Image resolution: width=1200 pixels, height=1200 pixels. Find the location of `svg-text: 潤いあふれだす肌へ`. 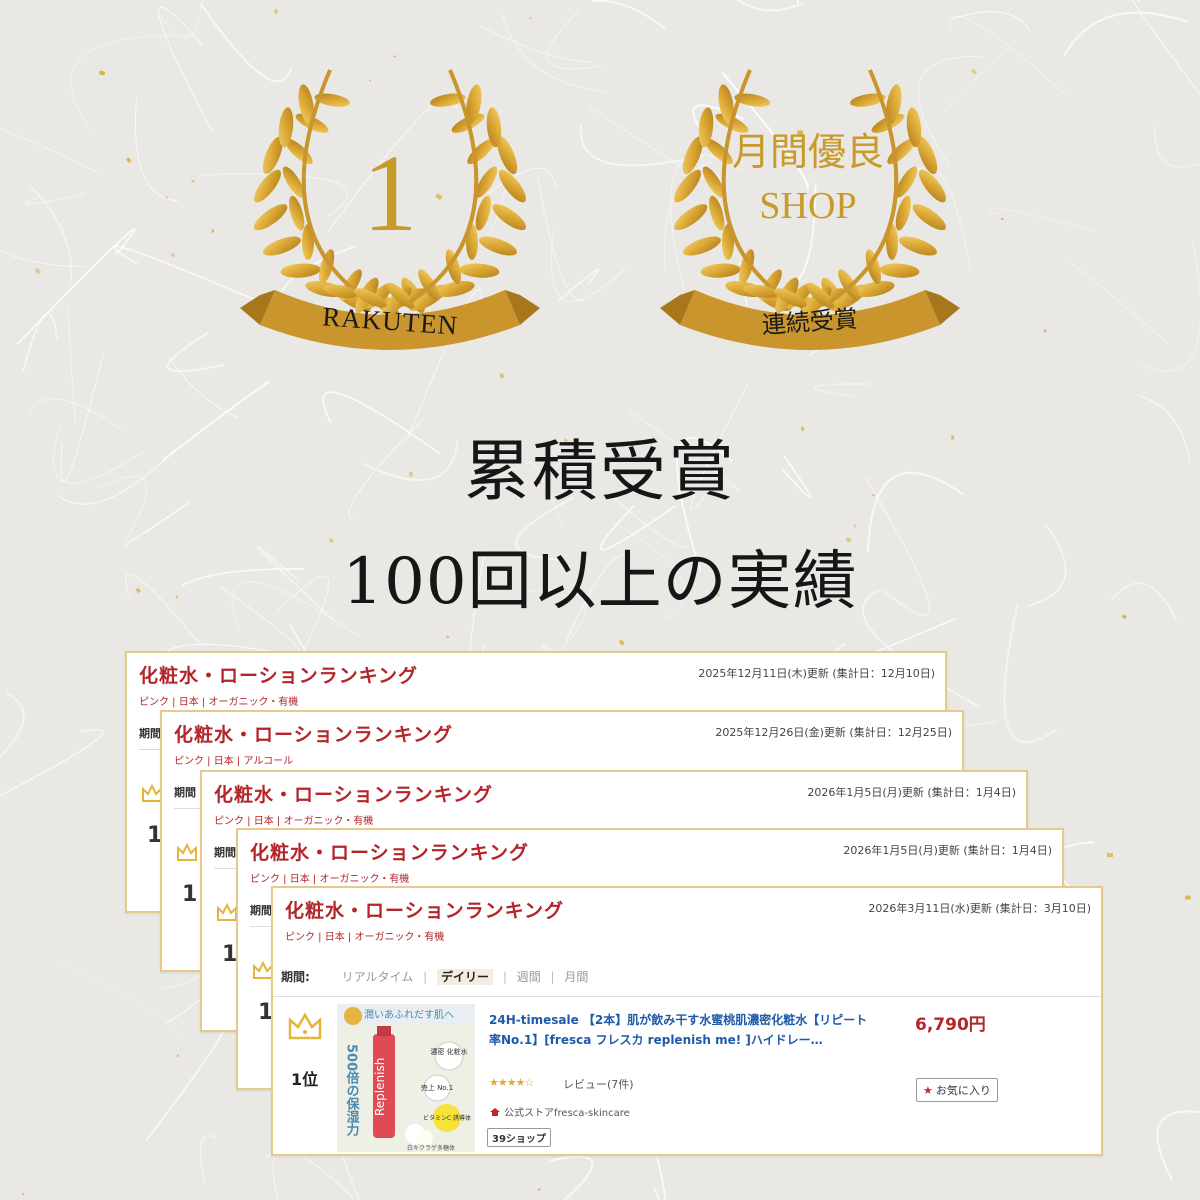

svg-text: 潤いあふれだす肌へ is located at coordinates (409, 1015).